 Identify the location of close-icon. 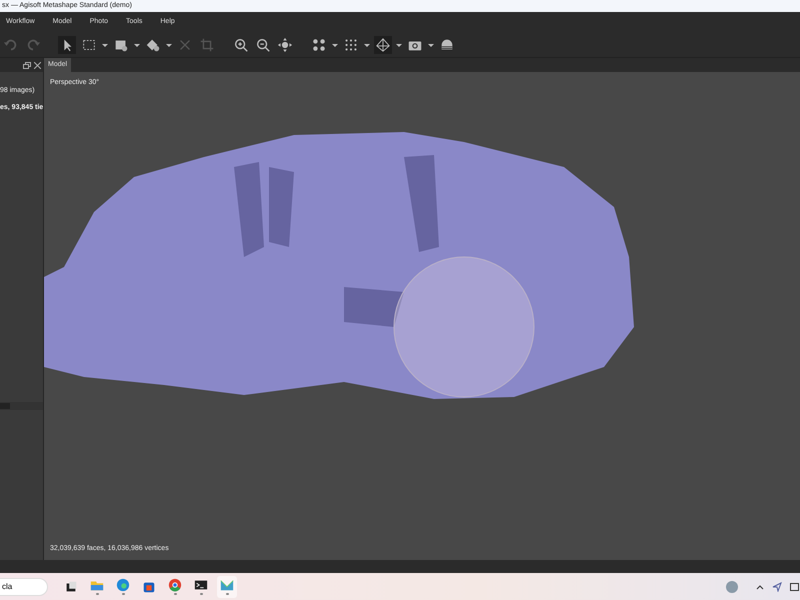
(37, 65).